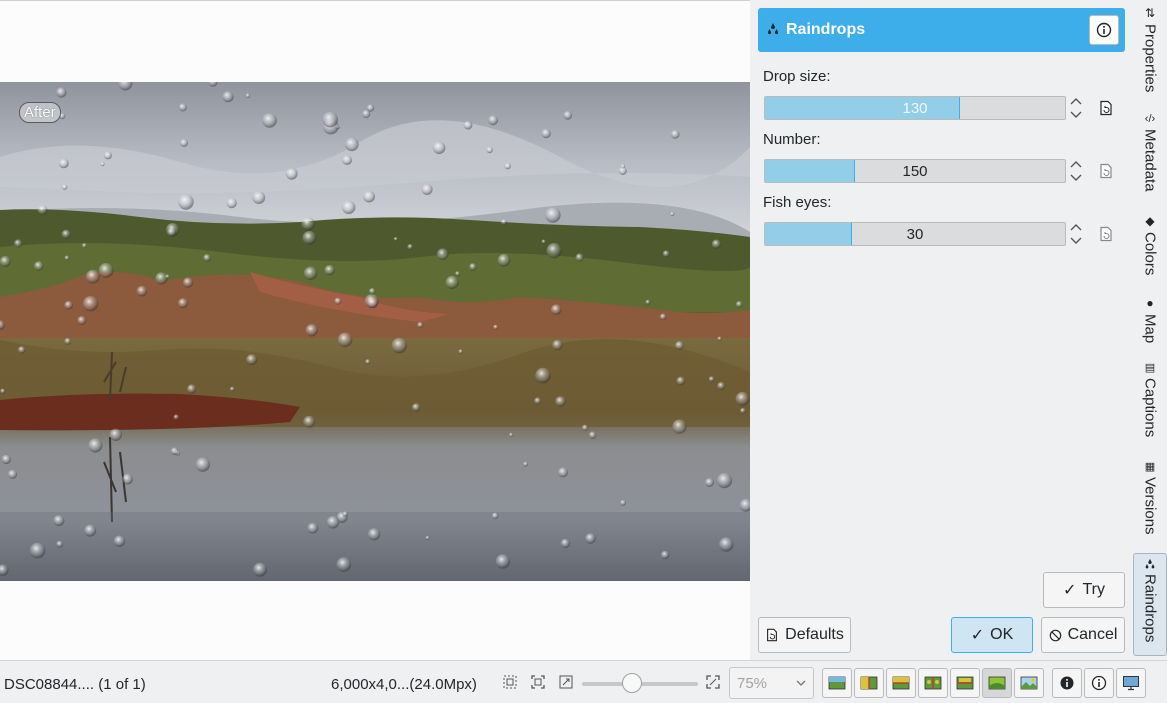 This screenshot has height=703, width=1167. I want to click on view-compare-mouse-button, so click(1029, 683).